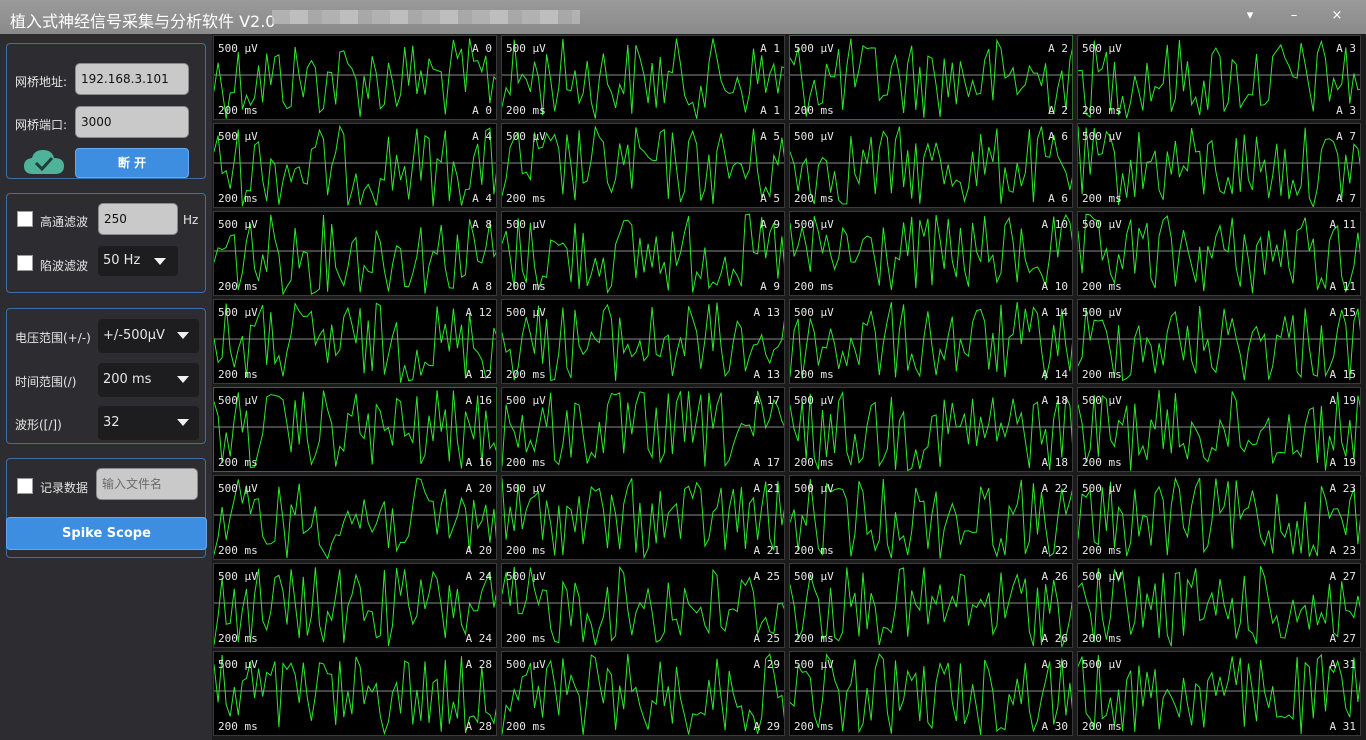  Describe the element at coordinates (643, 517) in the screenshot. I see `channel-scope-21: 500 μV A 21 200 ms A 21` at that location.